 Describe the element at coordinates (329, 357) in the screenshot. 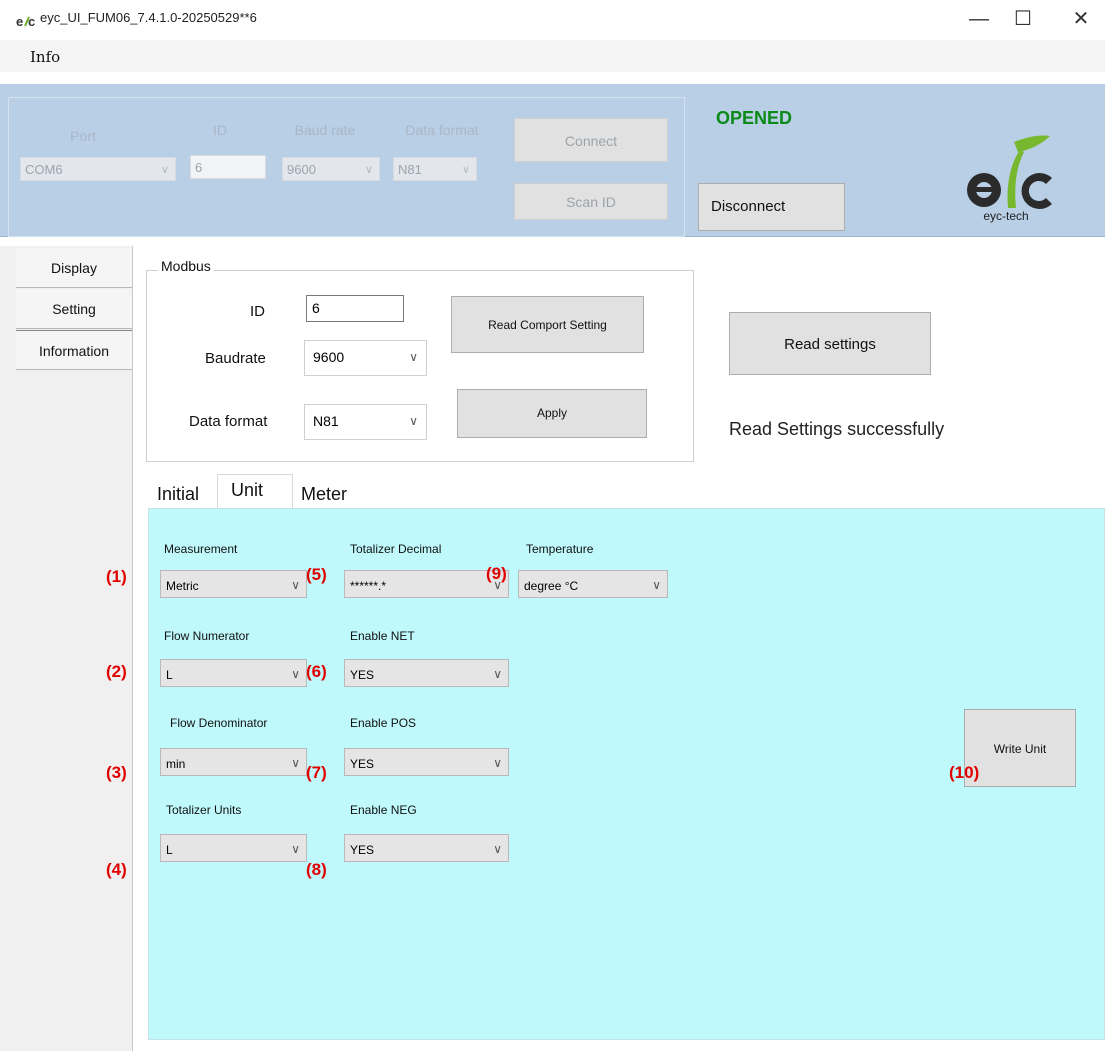

I see `modbus-baudrate-value: 9600` at that location.